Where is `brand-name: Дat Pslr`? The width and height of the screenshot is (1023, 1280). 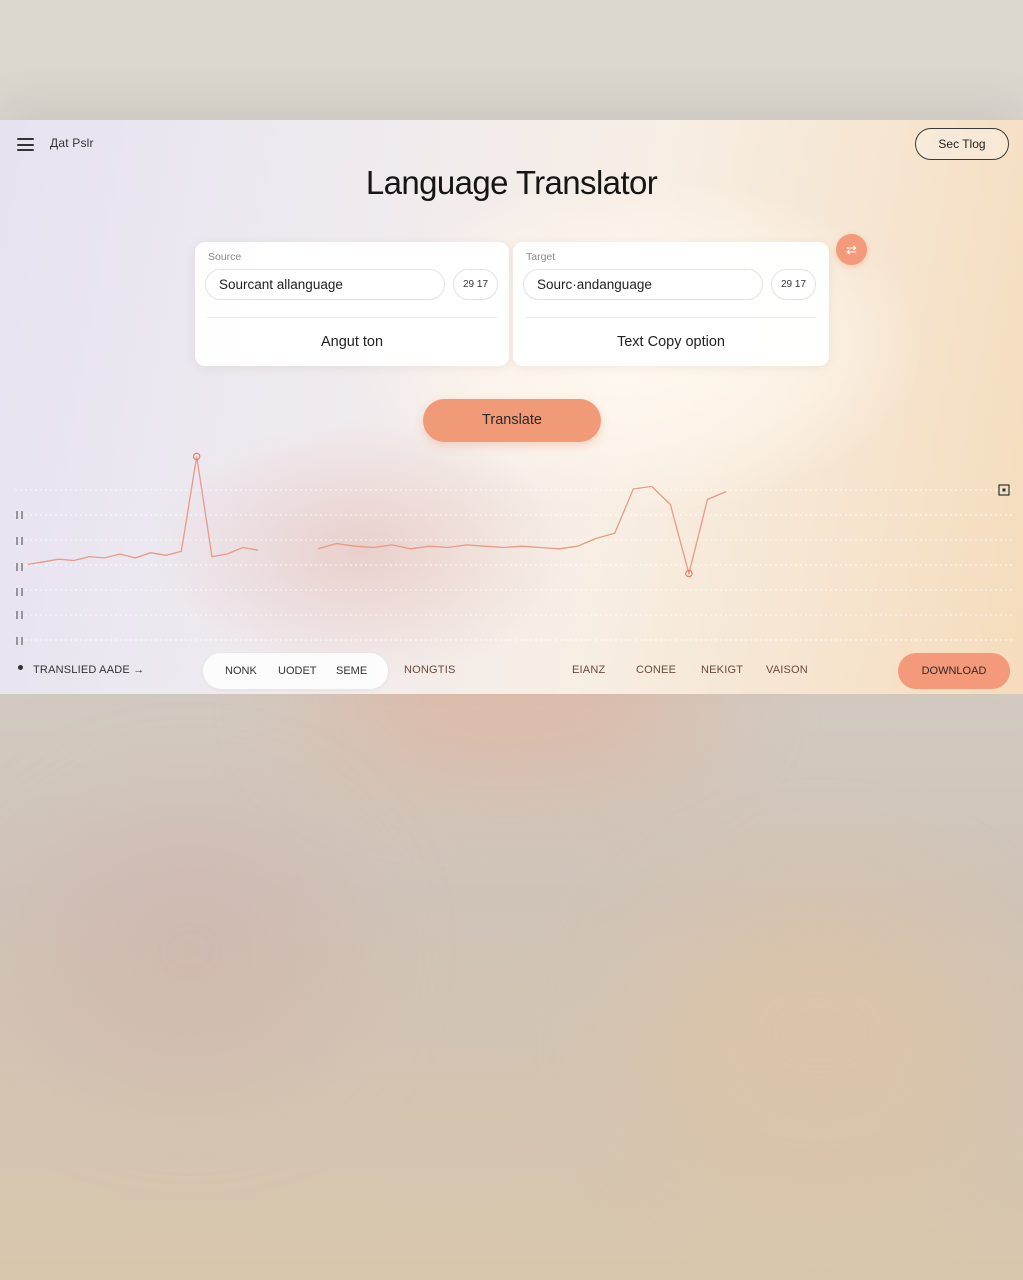
brand-name: Дat Pslr is located at coordinates (72, 143).